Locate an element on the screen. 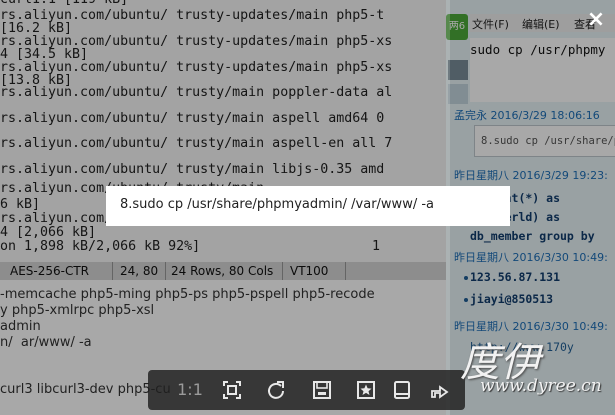 The image size is (615, 415). save-icon is located at coordinates (322, 390).